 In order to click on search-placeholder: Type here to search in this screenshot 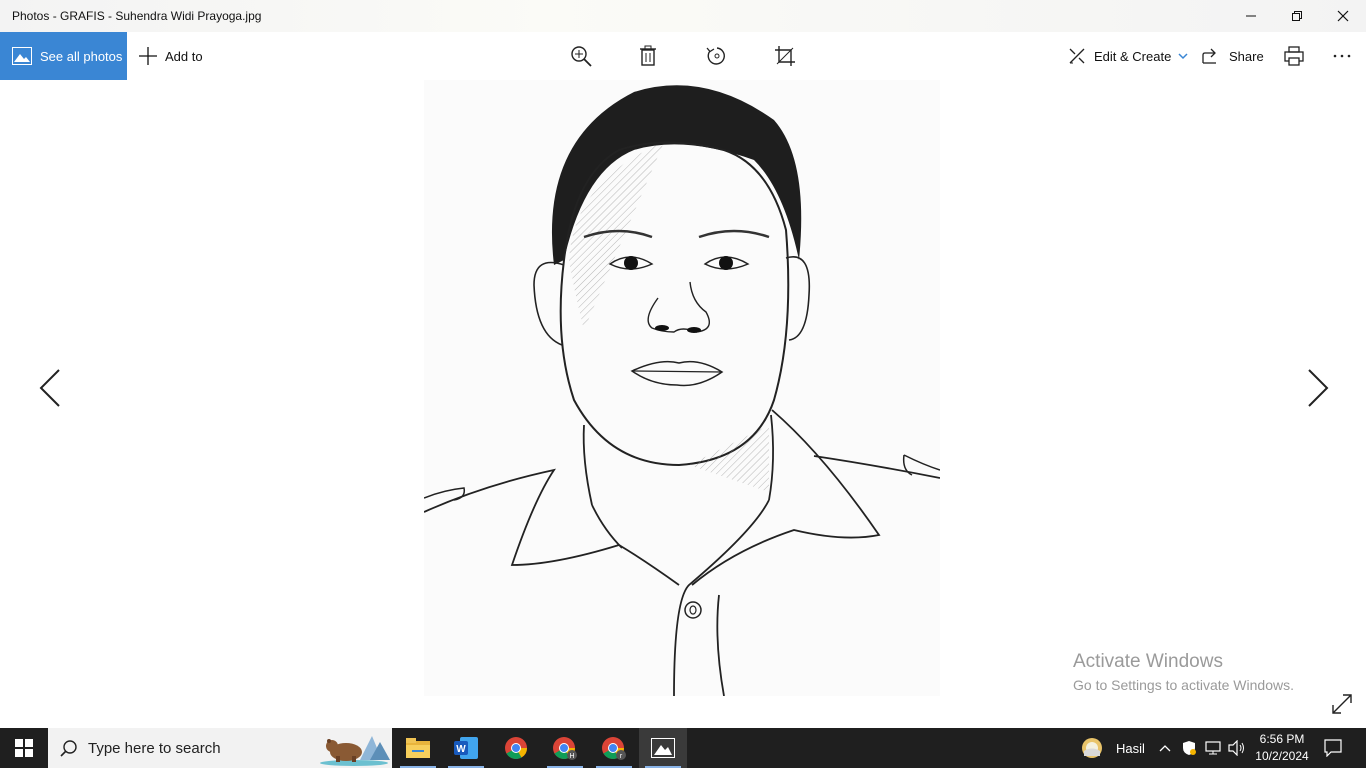, I will do `click(154, 748)`.